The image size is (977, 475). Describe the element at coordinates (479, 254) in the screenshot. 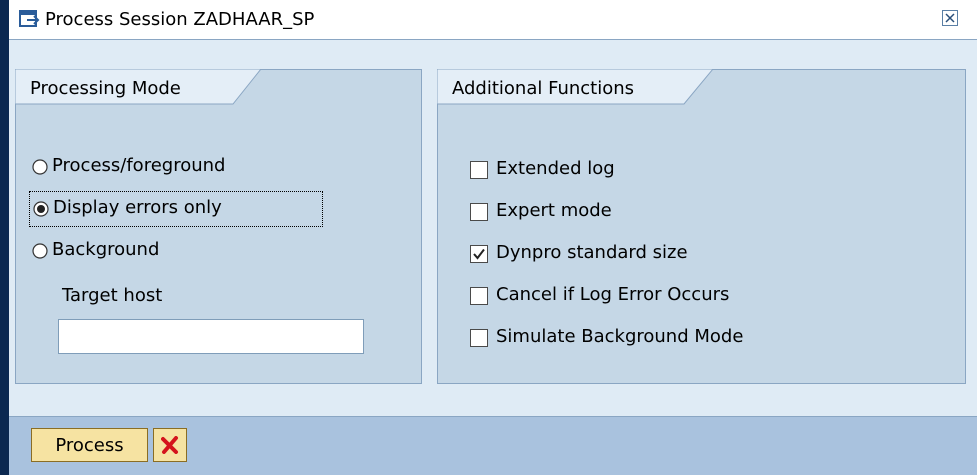

I see `checkmark-icon` at that location.